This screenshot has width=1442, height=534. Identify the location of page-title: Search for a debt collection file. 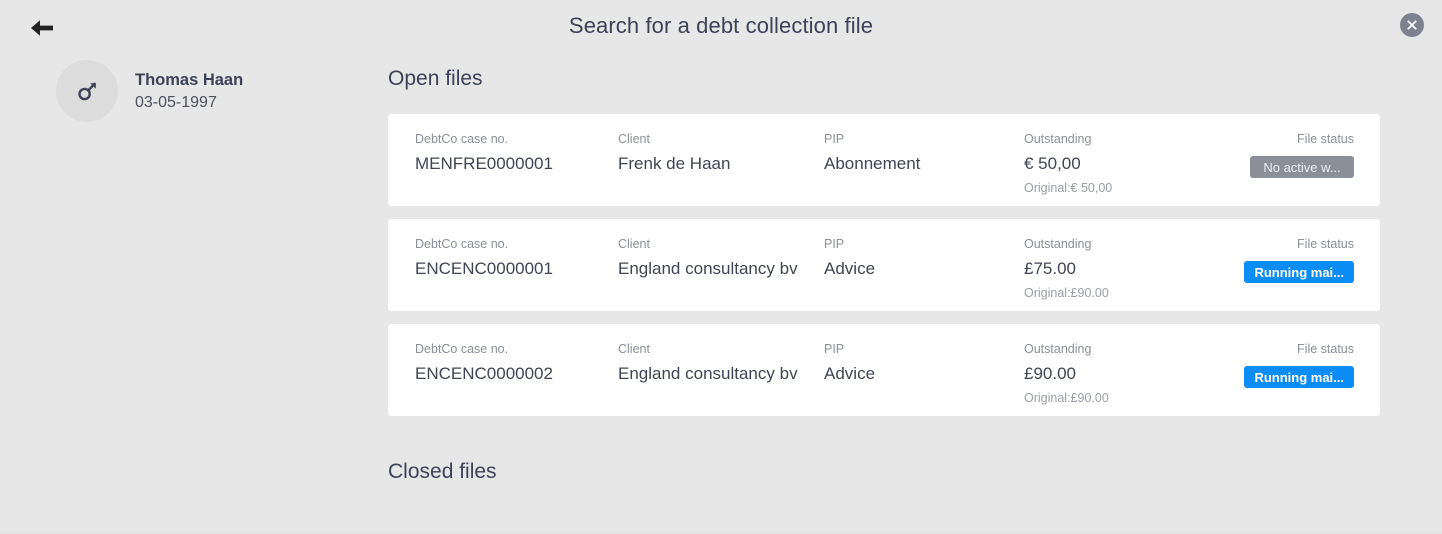
(721, 25).